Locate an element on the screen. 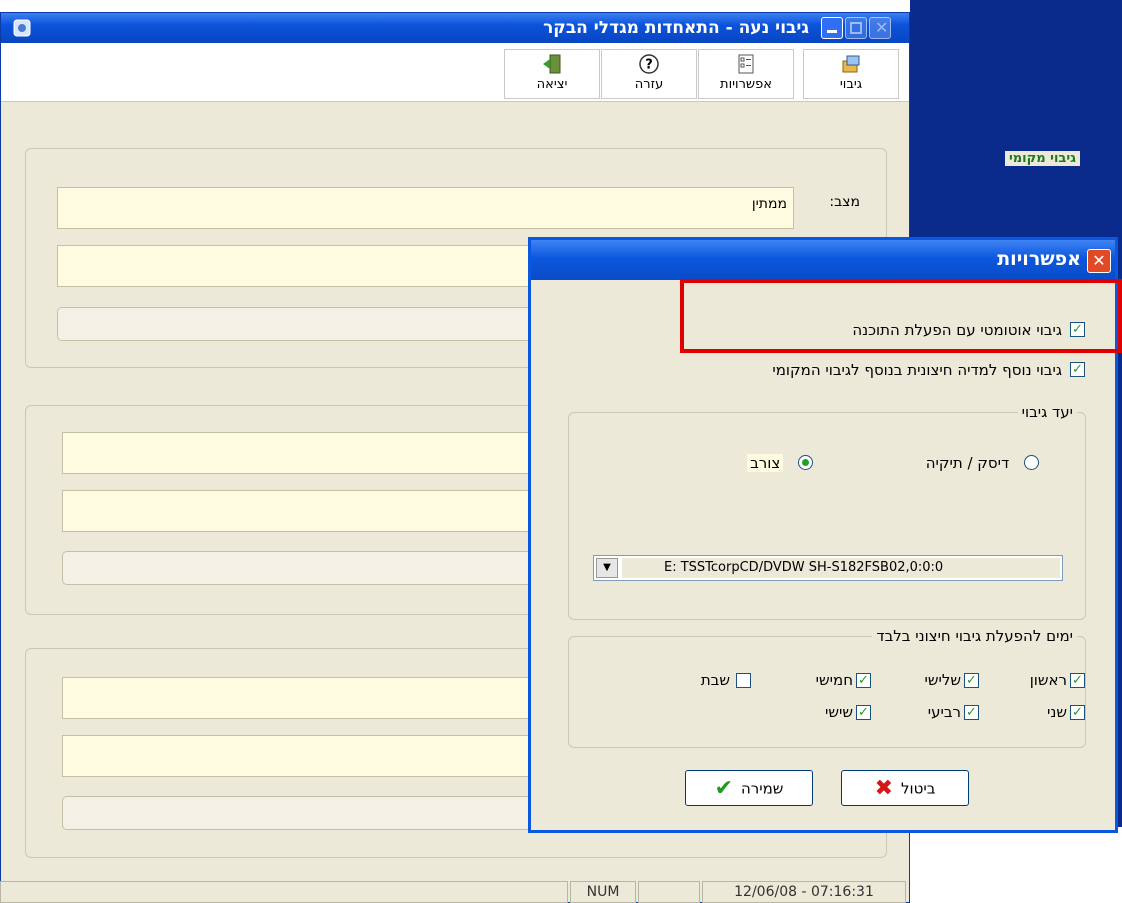 The width and height of the screenshot is (1122, 903). disk-folder-option: דיסק / תיקיה is located at coordinates (982, 462).